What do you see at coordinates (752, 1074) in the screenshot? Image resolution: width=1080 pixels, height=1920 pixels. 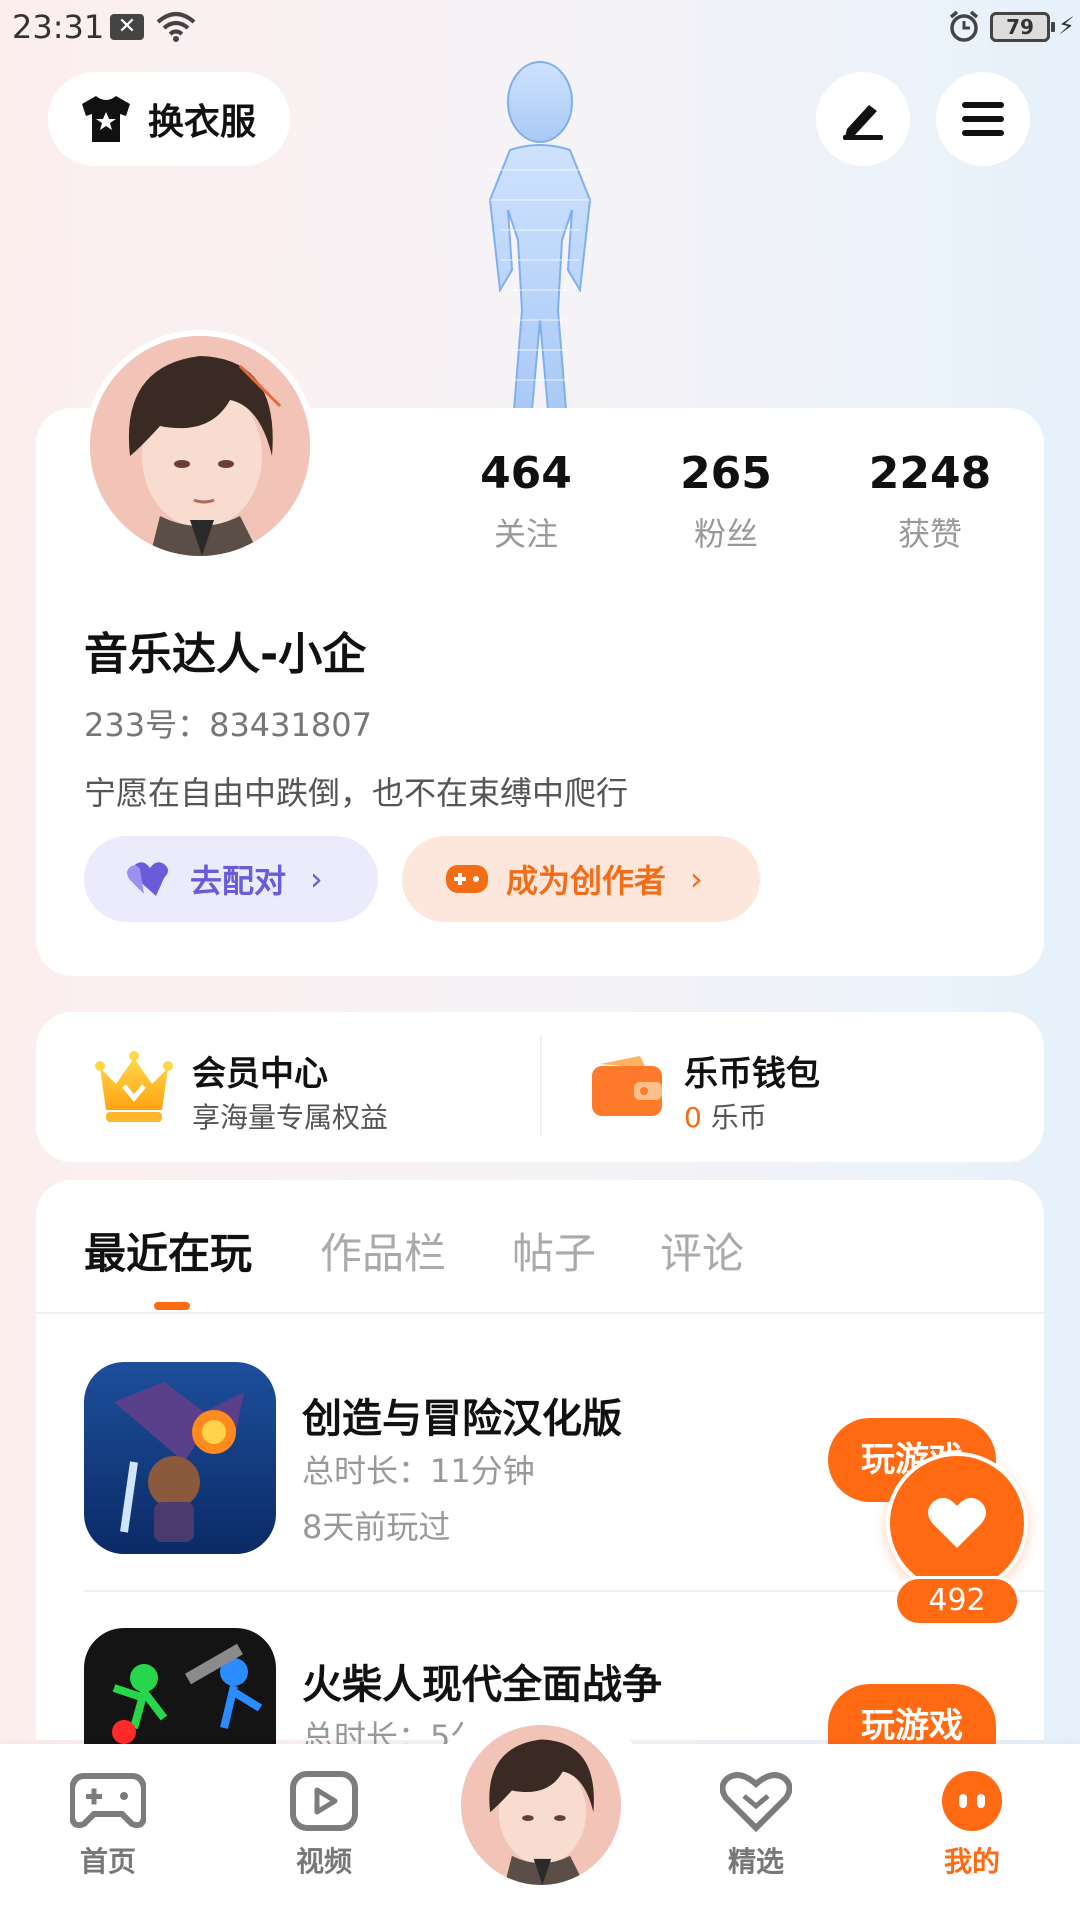 I see `wallet-title: 乐币钱包` at bounding box center [752, 1074].